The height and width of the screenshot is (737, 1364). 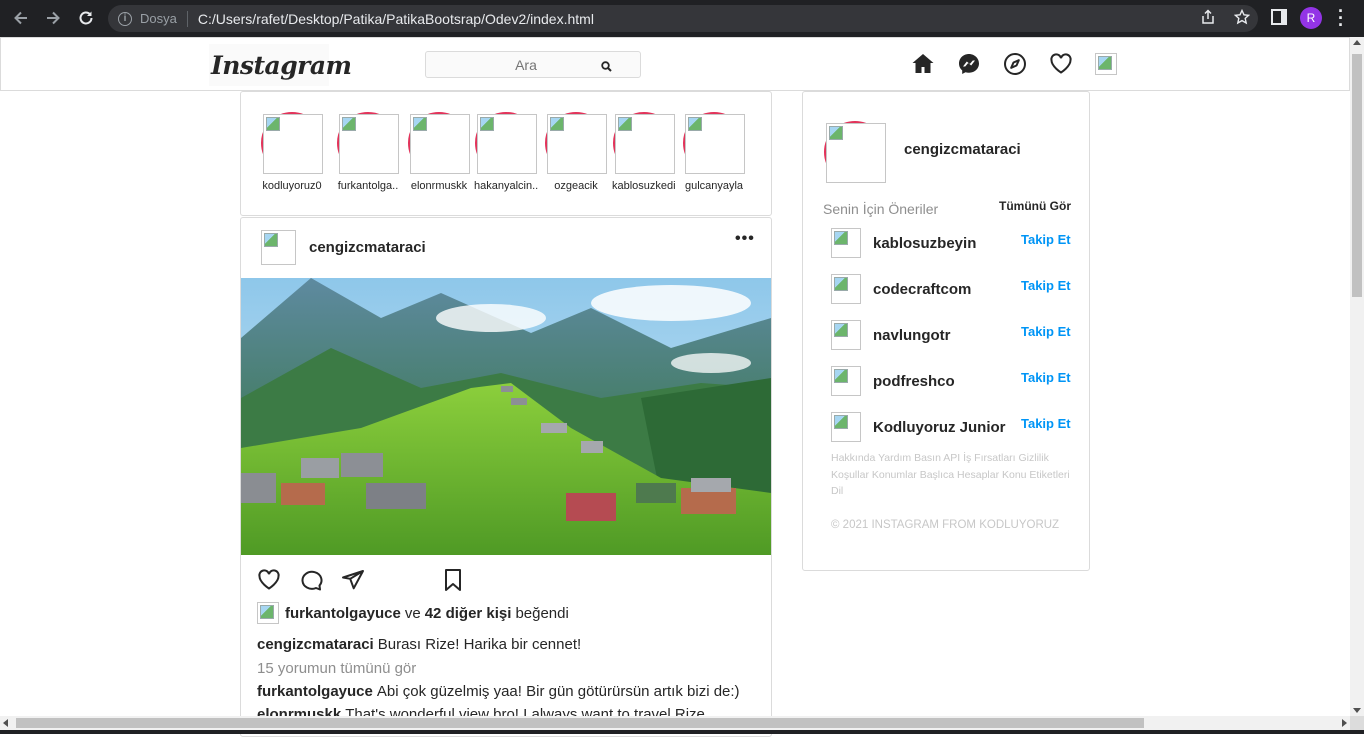 What do you see at coordinates (468, 613) in the screenshot?
I see `likes-others: 42 diğer kişi` at bounding box center [468, 613].